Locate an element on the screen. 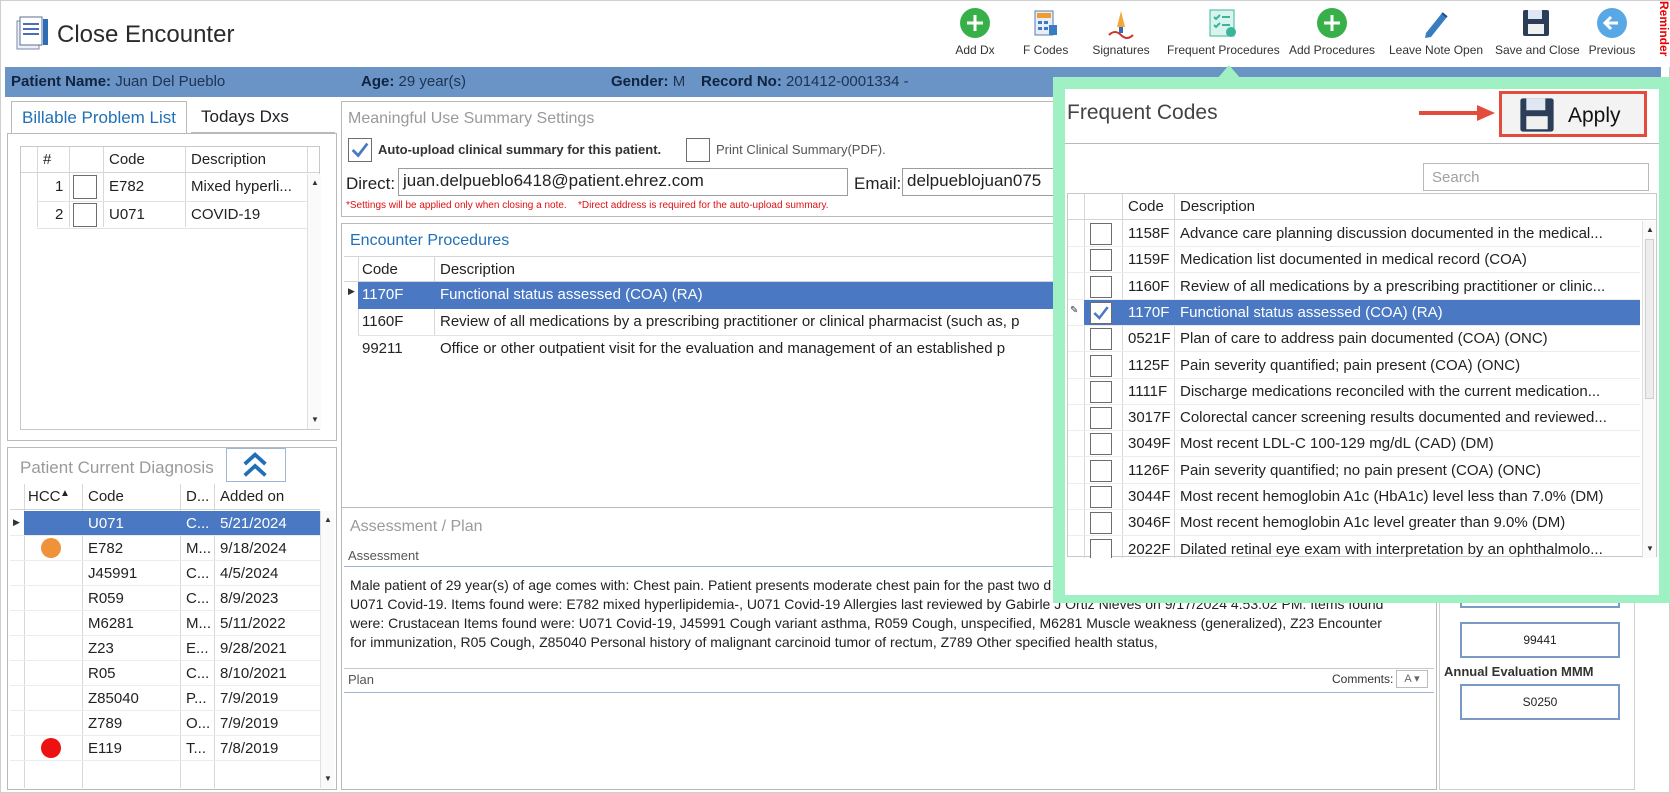 The height and width of the screenshot is (793, 1670). table-row: ▶ U071 C... 5/21/2024 is located at coordinates (165, 523).